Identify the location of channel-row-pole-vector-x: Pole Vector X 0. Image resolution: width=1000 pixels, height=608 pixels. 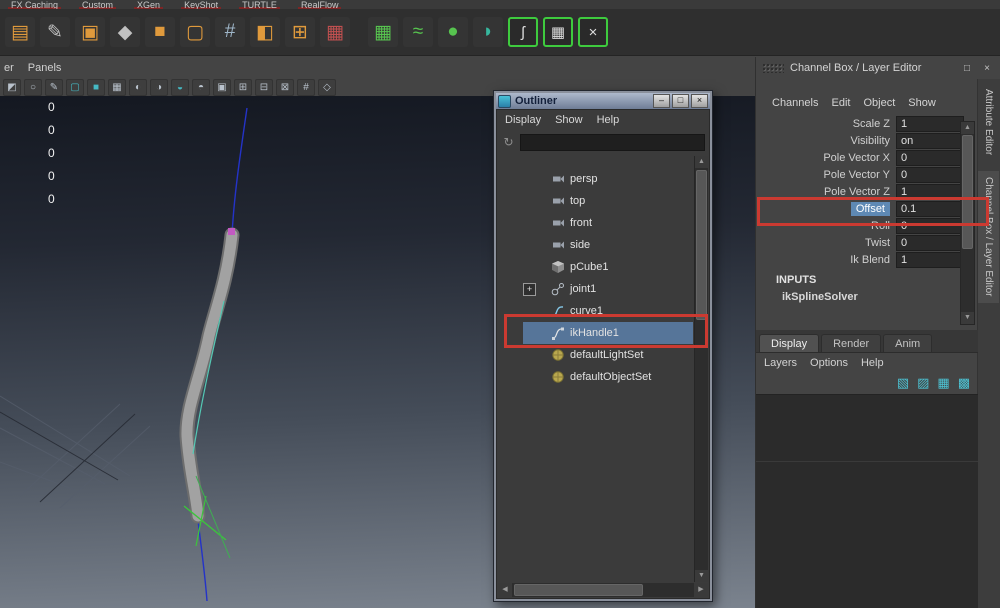
(867, 157).